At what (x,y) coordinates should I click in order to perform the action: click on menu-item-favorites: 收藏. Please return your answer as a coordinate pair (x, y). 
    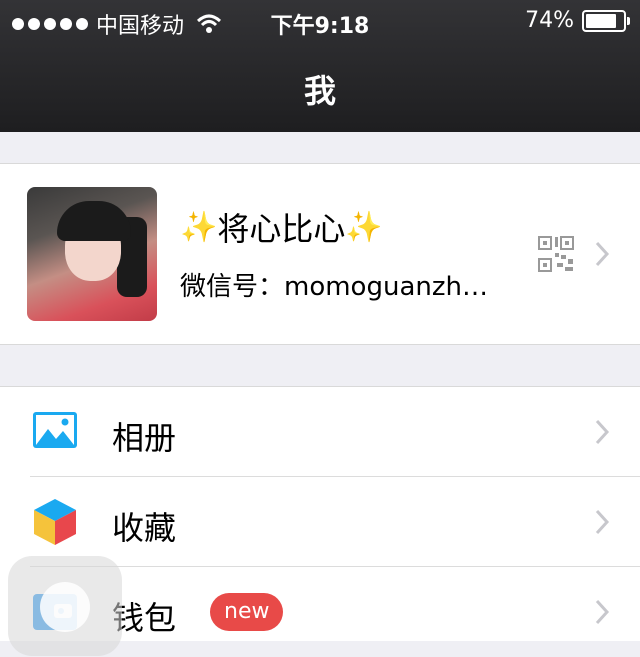
    Looking at the image, I should click on (320, 522).